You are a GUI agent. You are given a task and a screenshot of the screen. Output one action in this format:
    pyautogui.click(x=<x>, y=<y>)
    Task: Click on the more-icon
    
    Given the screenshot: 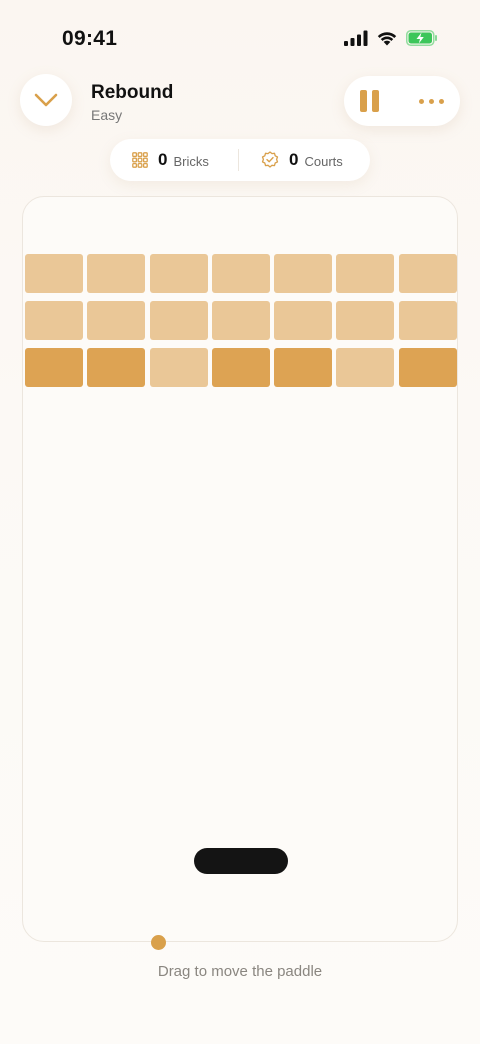 What is the action you would take?
    pyautogui.click(x=421, y=101)
    